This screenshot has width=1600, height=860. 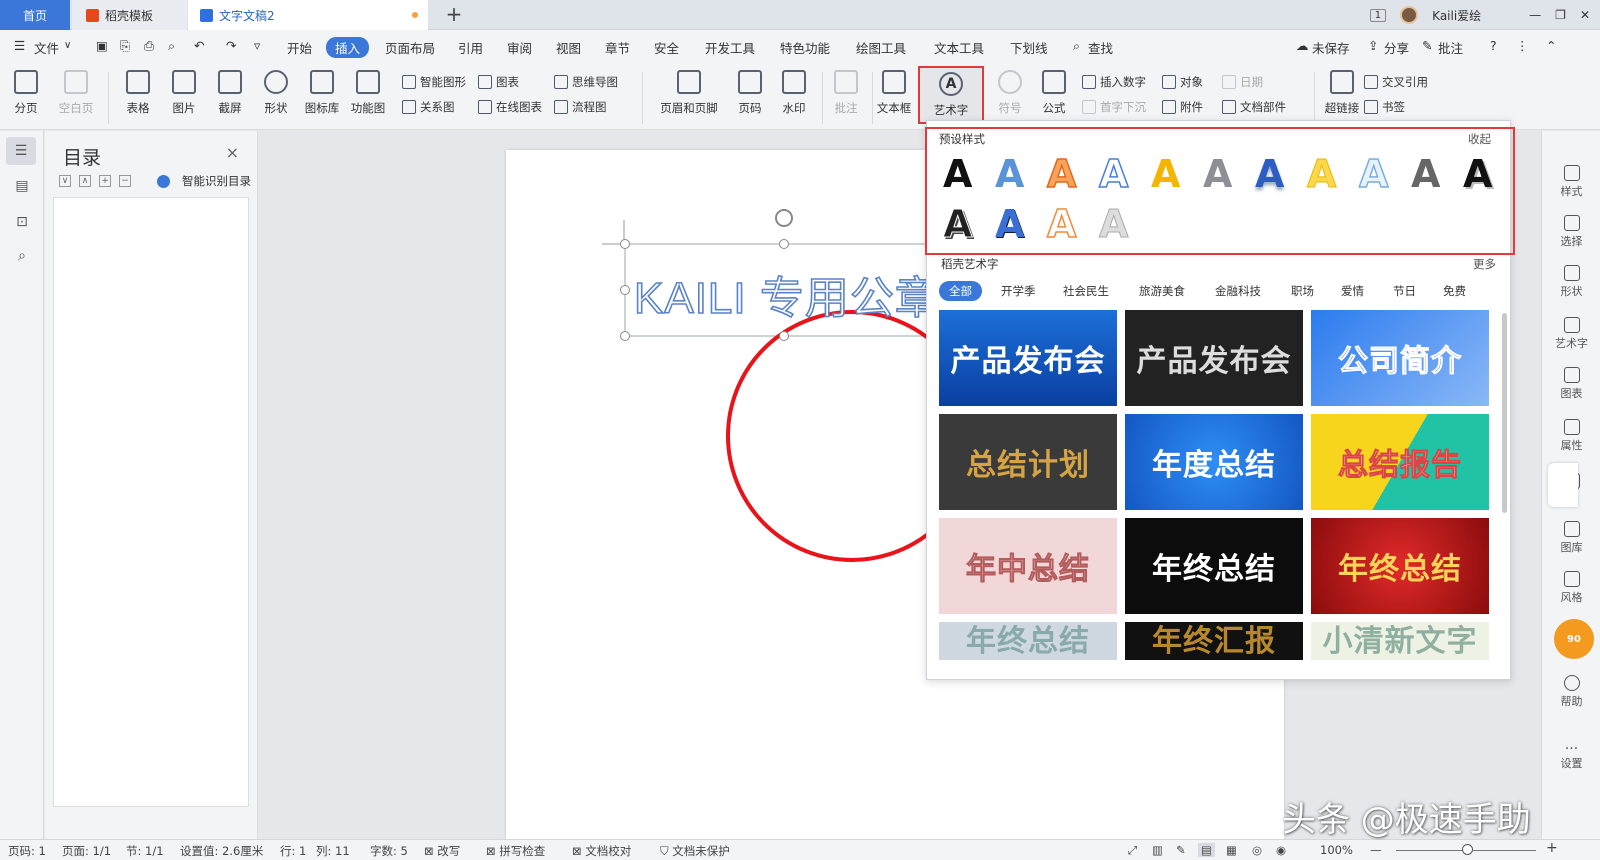 What do you see at coordinates (1061, 224) in the screenshot?
I see `preset-style-14: A` at bounding box center [1061, 224].